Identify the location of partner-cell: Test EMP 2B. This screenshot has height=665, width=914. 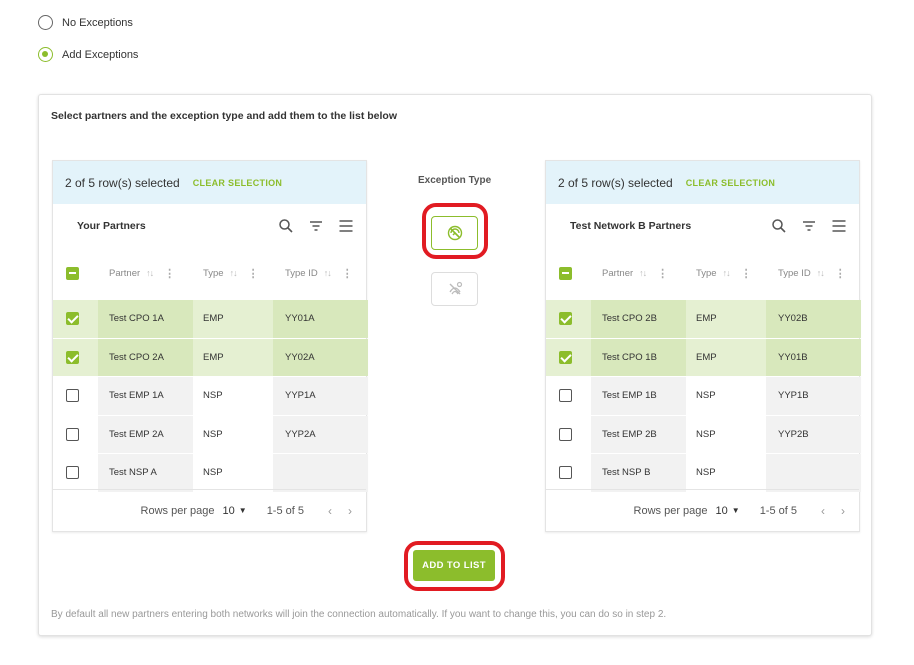
(629, 434).